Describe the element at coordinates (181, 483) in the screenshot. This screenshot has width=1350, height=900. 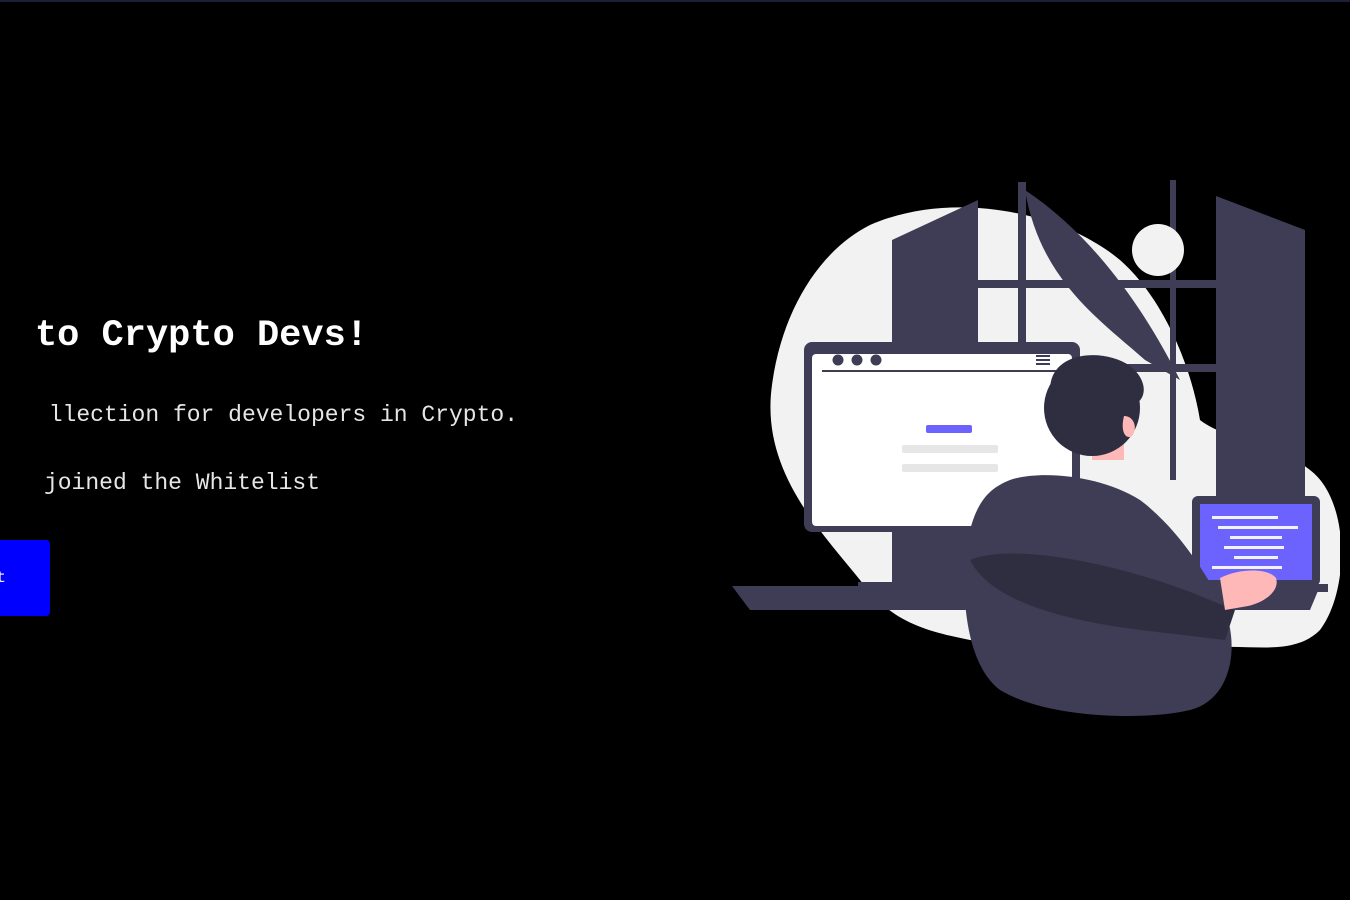
I see `whitelist-count-text: joined the Whitelist` at that location.